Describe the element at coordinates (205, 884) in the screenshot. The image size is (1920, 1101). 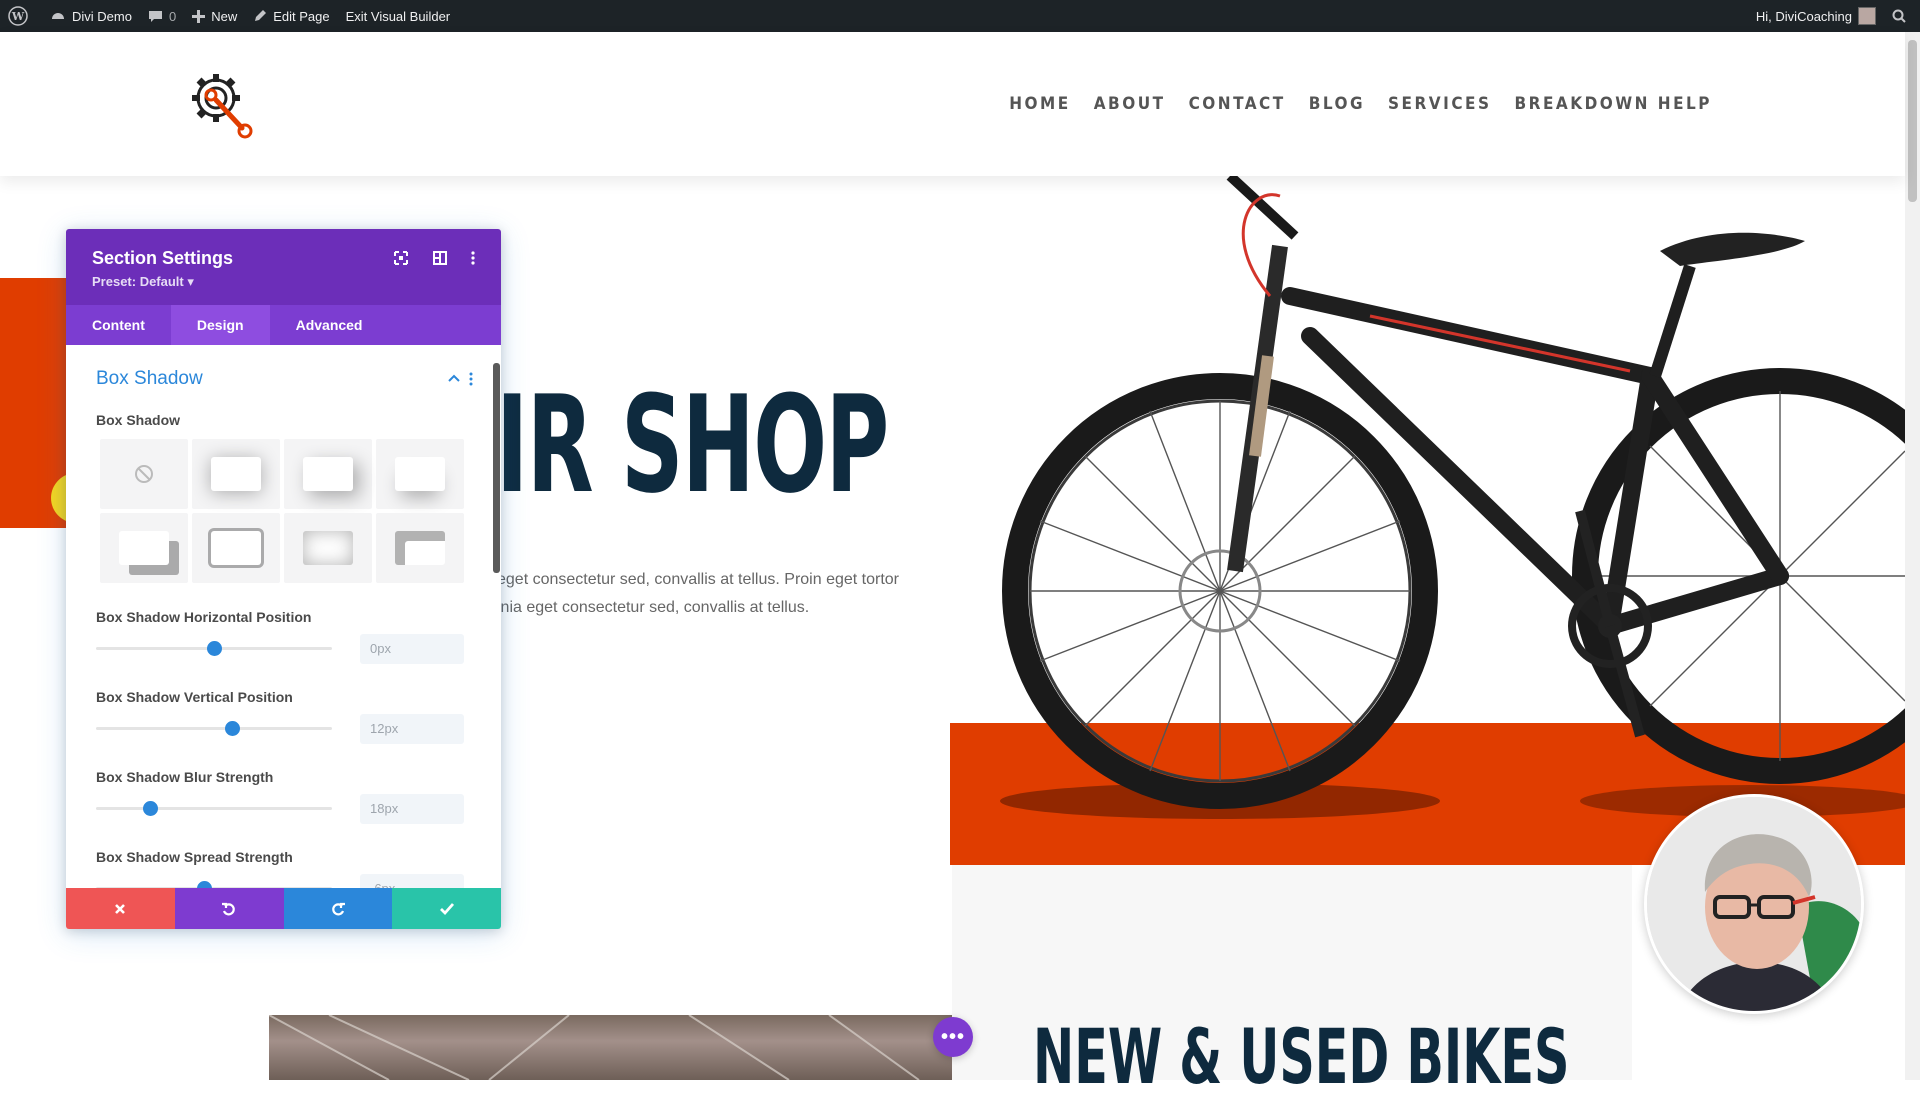
I see `spread-strength-knob` at that location.